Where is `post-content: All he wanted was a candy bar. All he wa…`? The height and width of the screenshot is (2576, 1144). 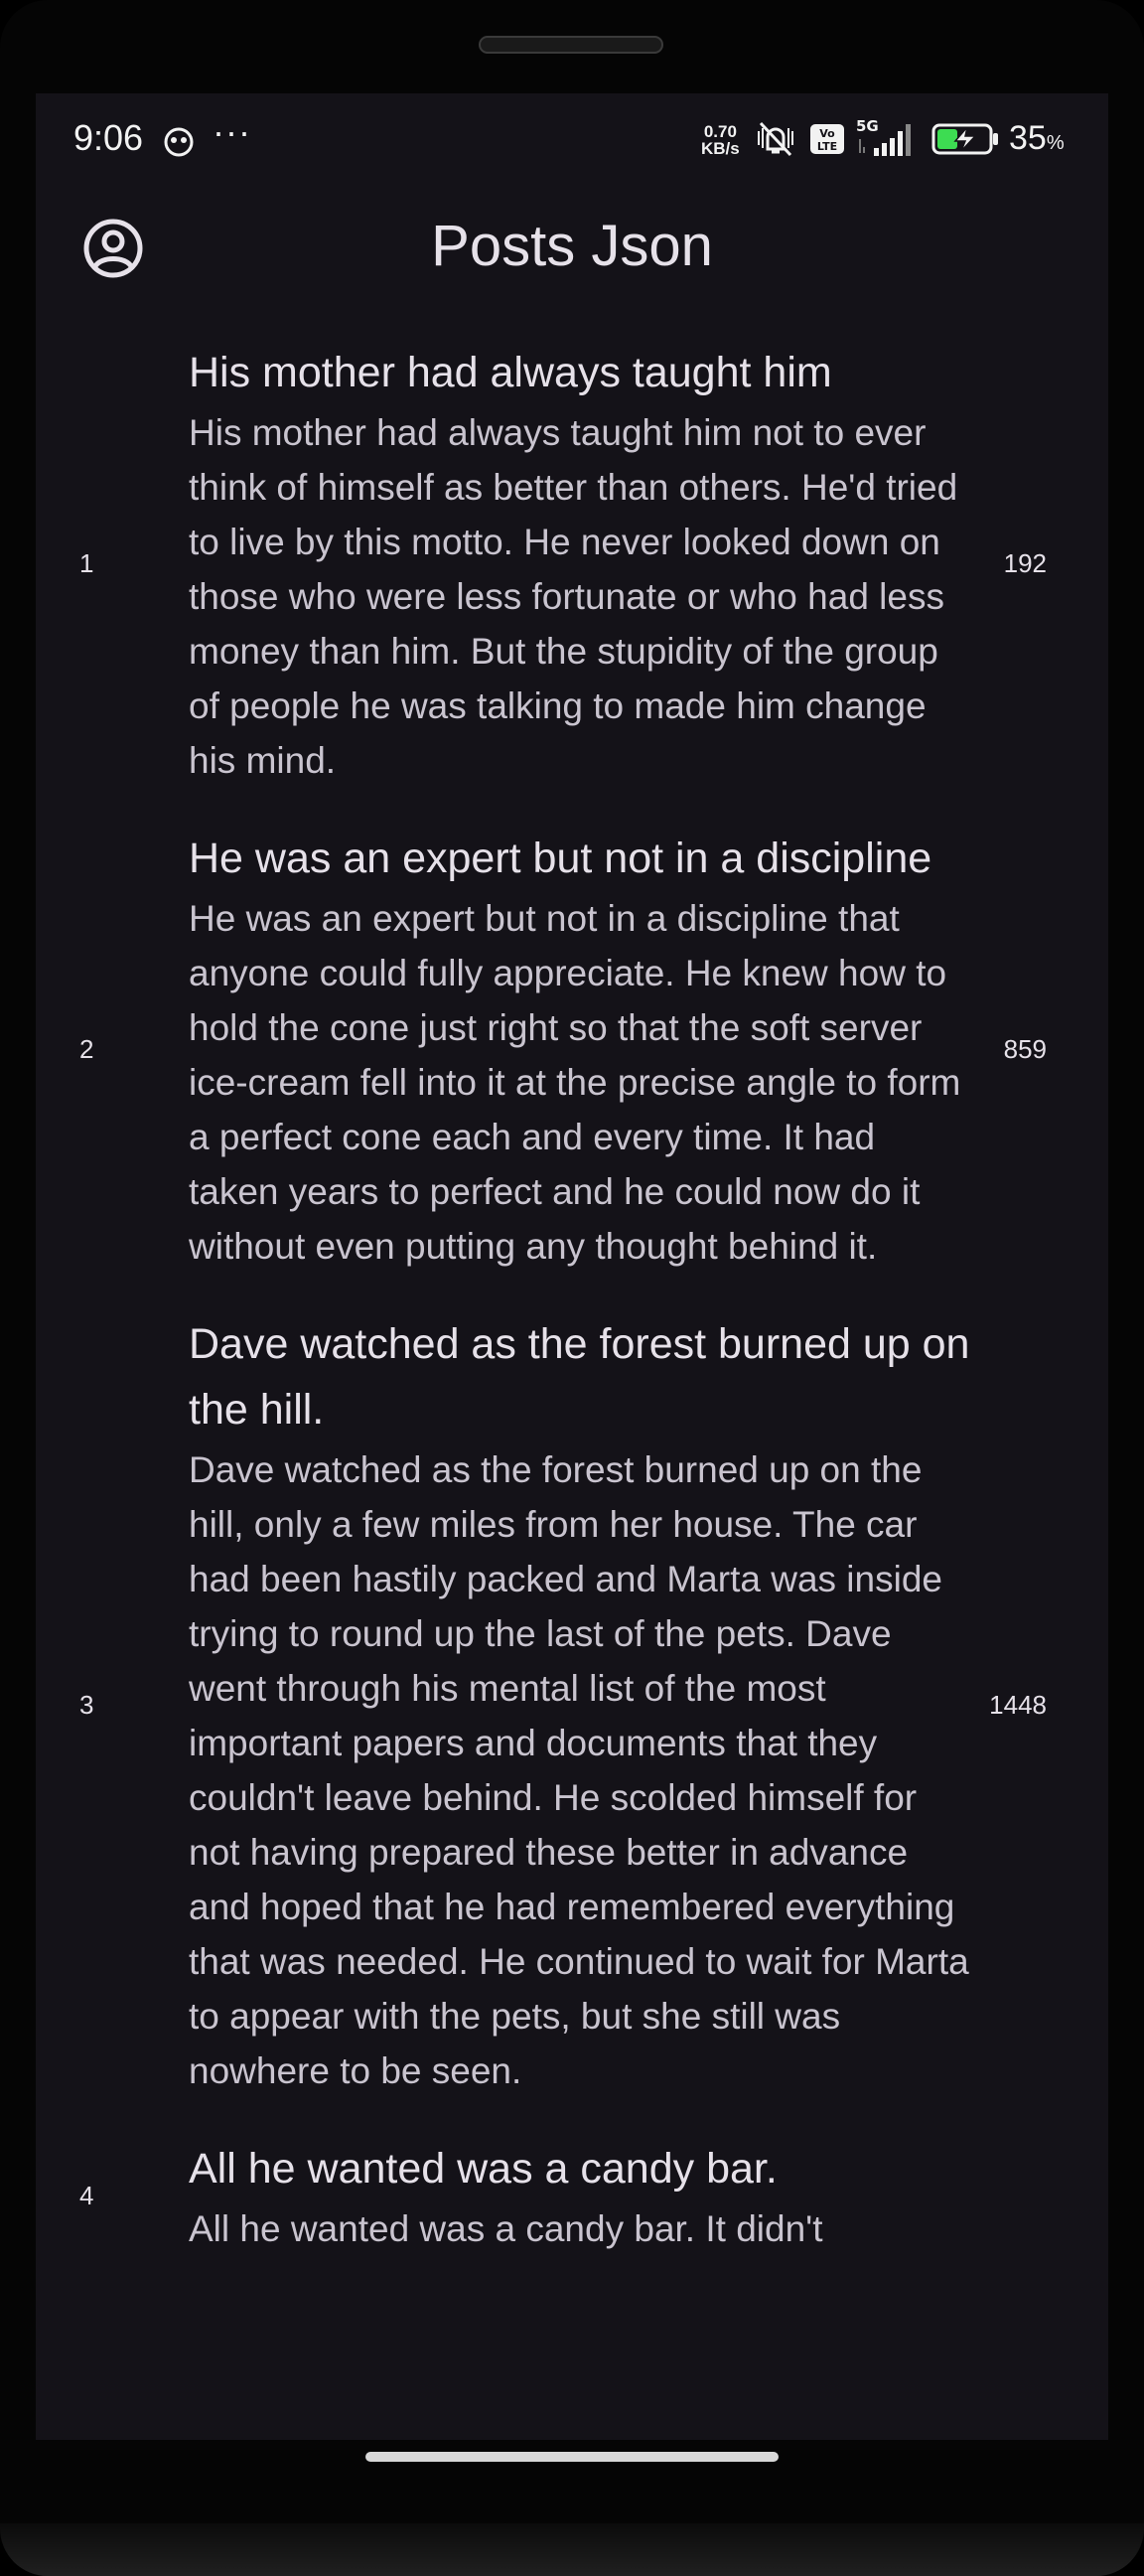
post-content: All he wanted was a candy bar. All he wa… is located at coordinates (581, 2196).